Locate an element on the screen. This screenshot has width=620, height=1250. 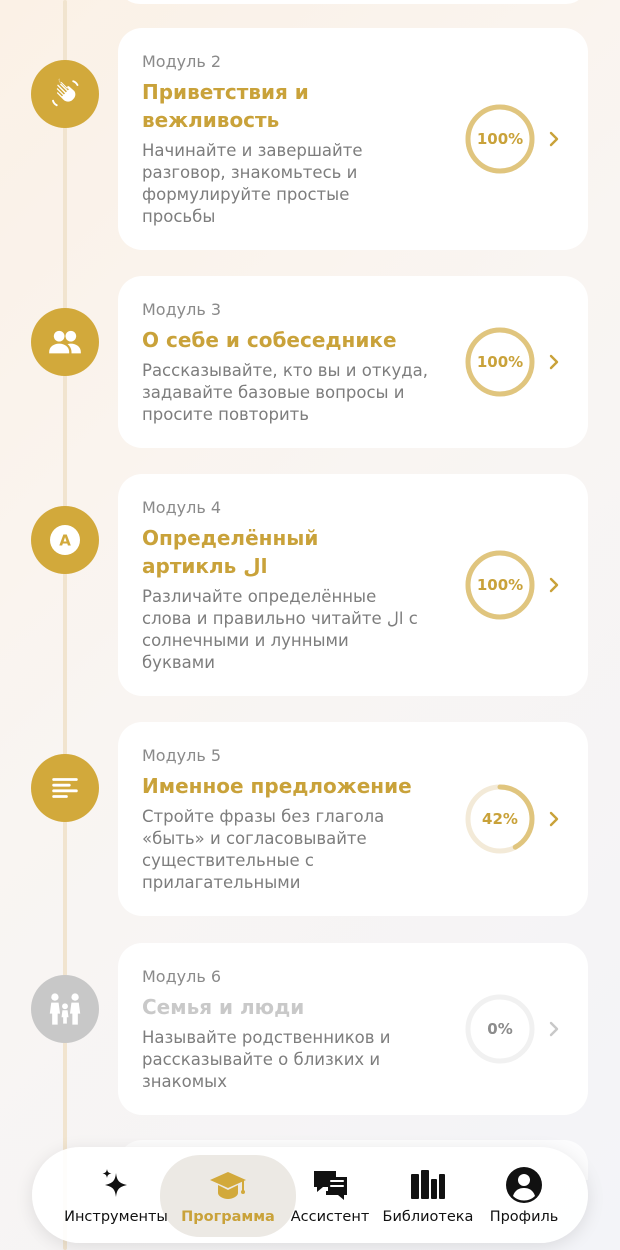
family-icon is located at coordinates (65, 1009).